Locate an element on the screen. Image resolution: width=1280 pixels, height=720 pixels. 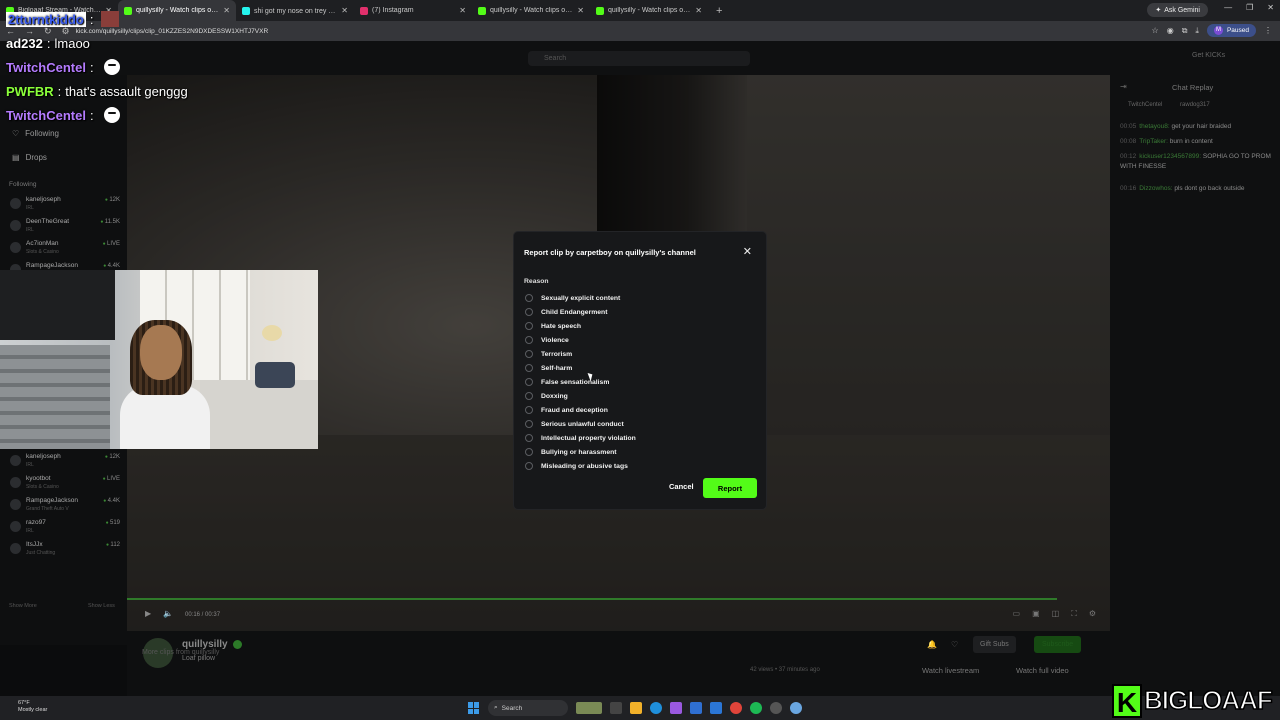
outlook-icon is located at coordinates (716, 708).